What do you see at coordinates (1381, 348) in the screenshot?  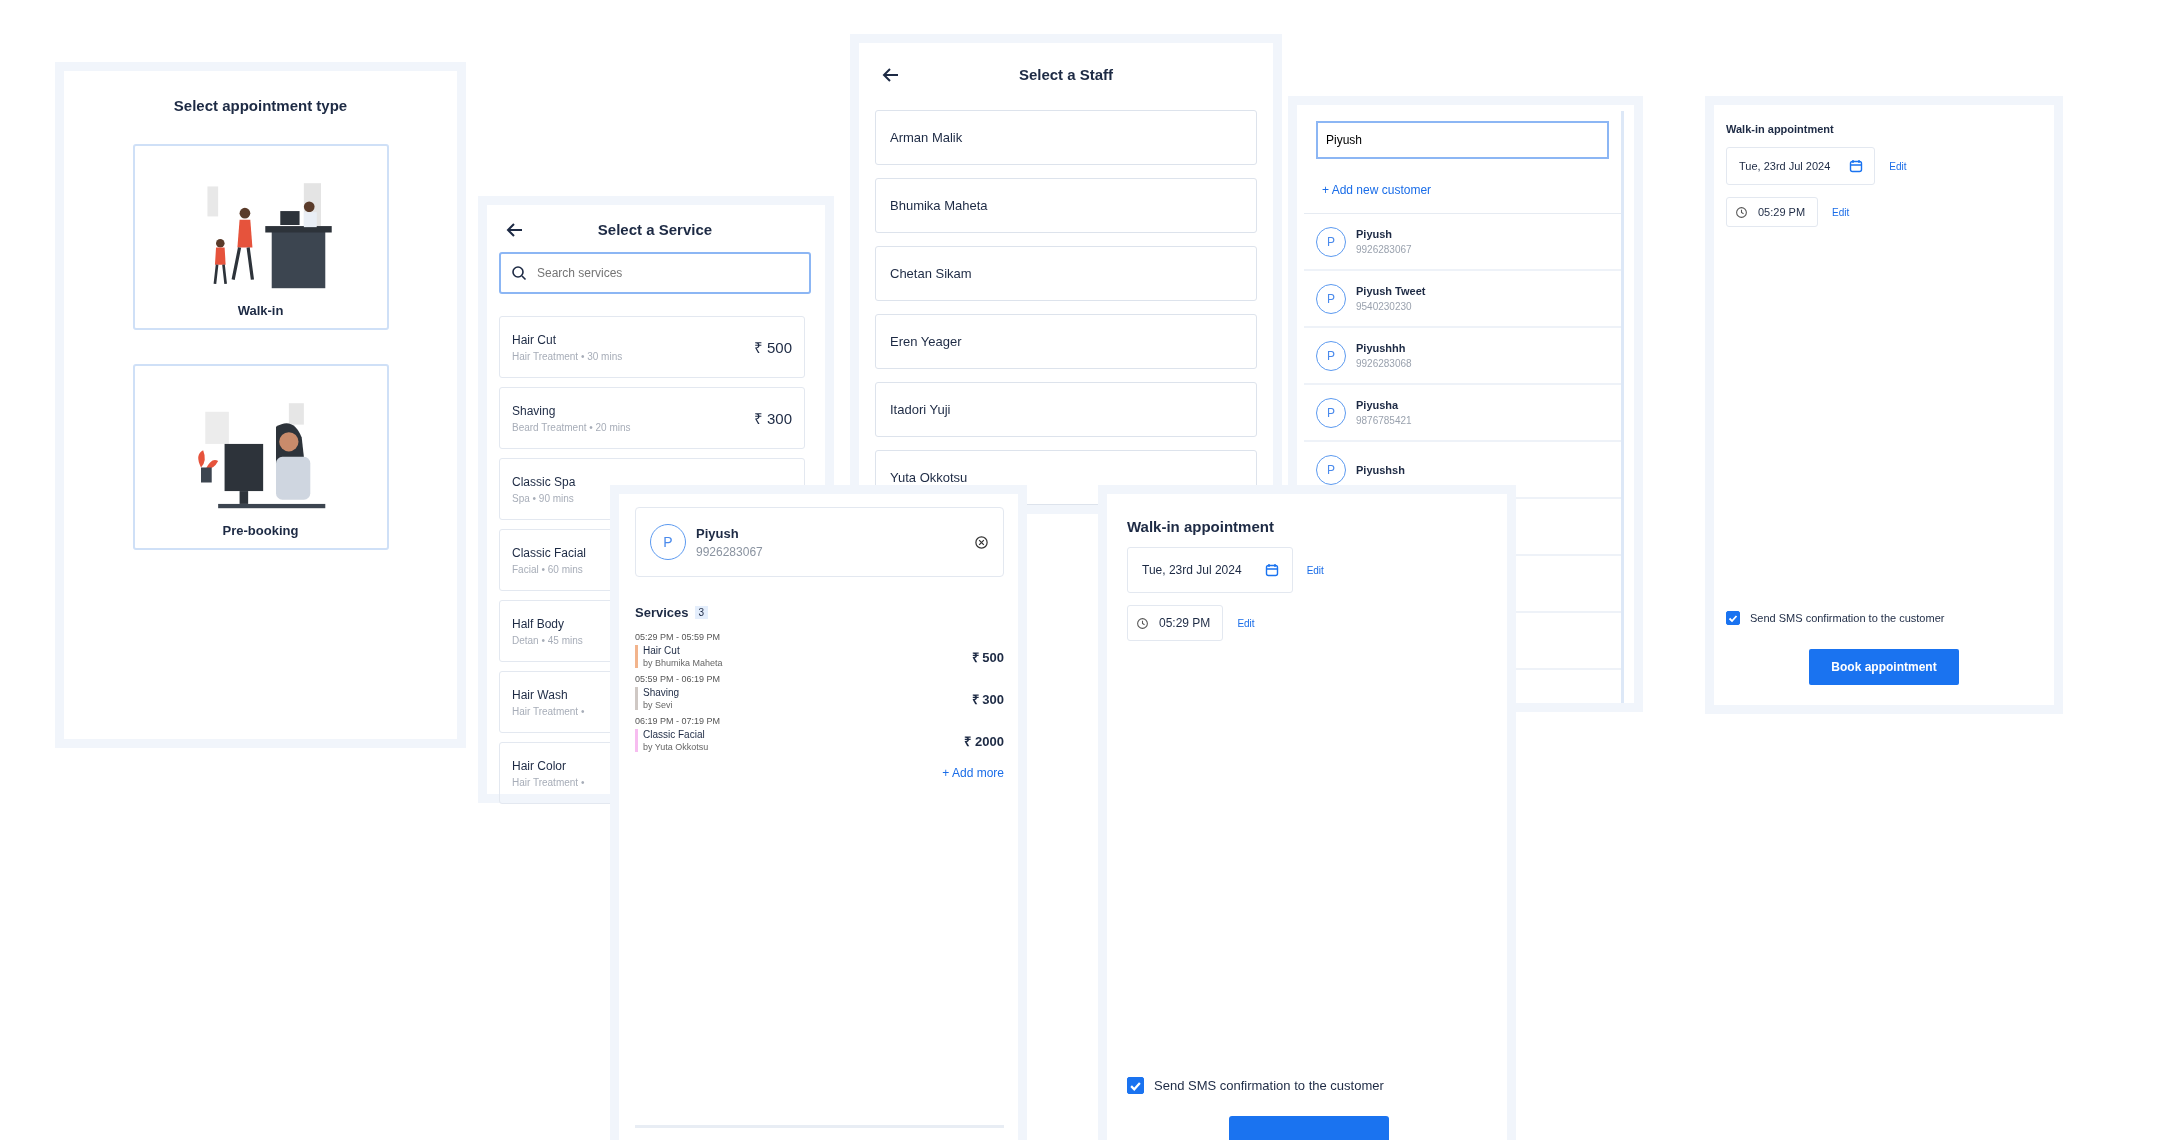 I see `customer-name: Piyushhh` at bounding box center [1381, 348].